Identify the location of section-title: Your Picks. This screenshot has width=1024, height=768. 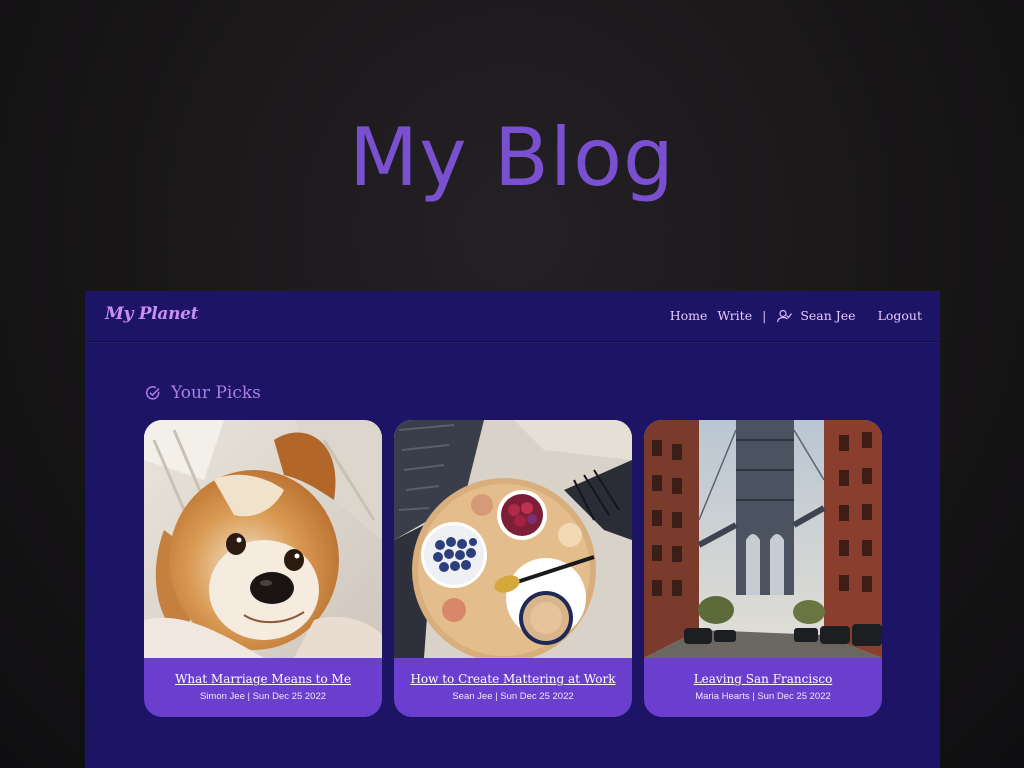
(216, 393).